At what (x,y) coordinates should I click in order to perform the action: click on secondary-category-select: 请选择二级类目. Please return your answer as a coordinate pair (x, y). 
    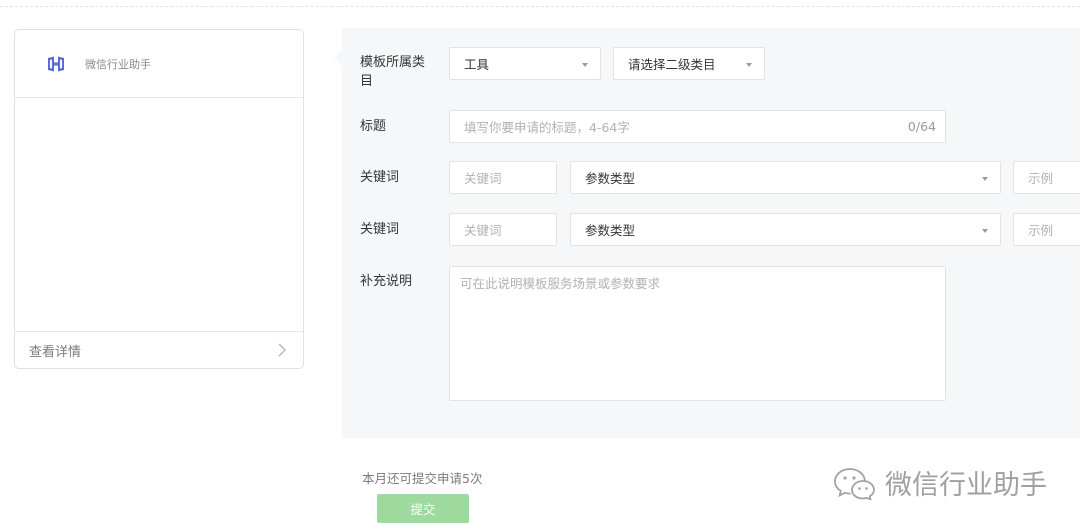
    Looking at the image, I should click on (689, 63).